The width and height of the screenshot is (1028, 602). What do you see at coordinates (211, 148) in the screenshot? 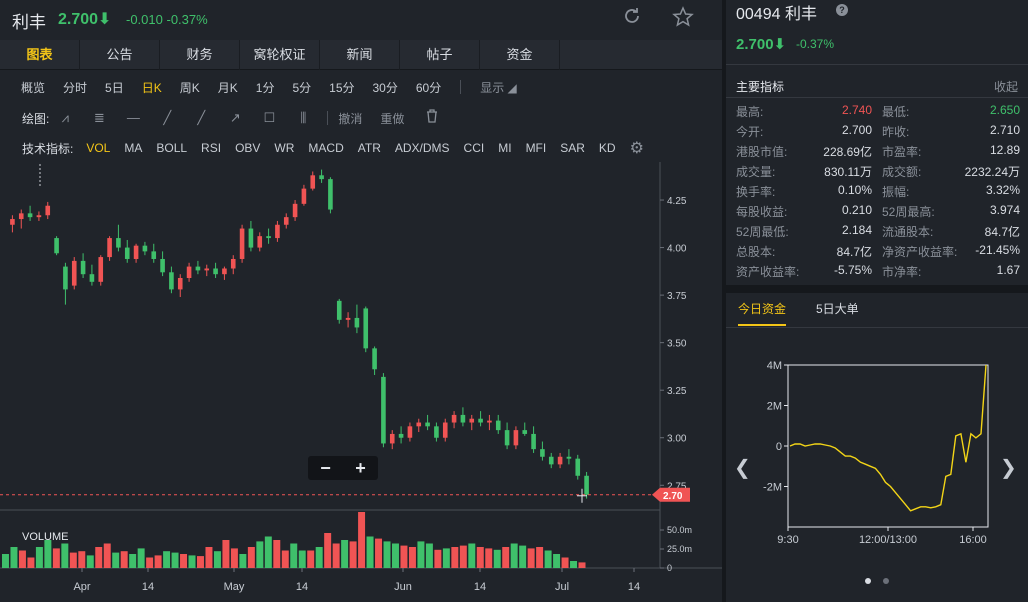
I see `indicator-rsi: RSI` at bounding box center [211, 148].